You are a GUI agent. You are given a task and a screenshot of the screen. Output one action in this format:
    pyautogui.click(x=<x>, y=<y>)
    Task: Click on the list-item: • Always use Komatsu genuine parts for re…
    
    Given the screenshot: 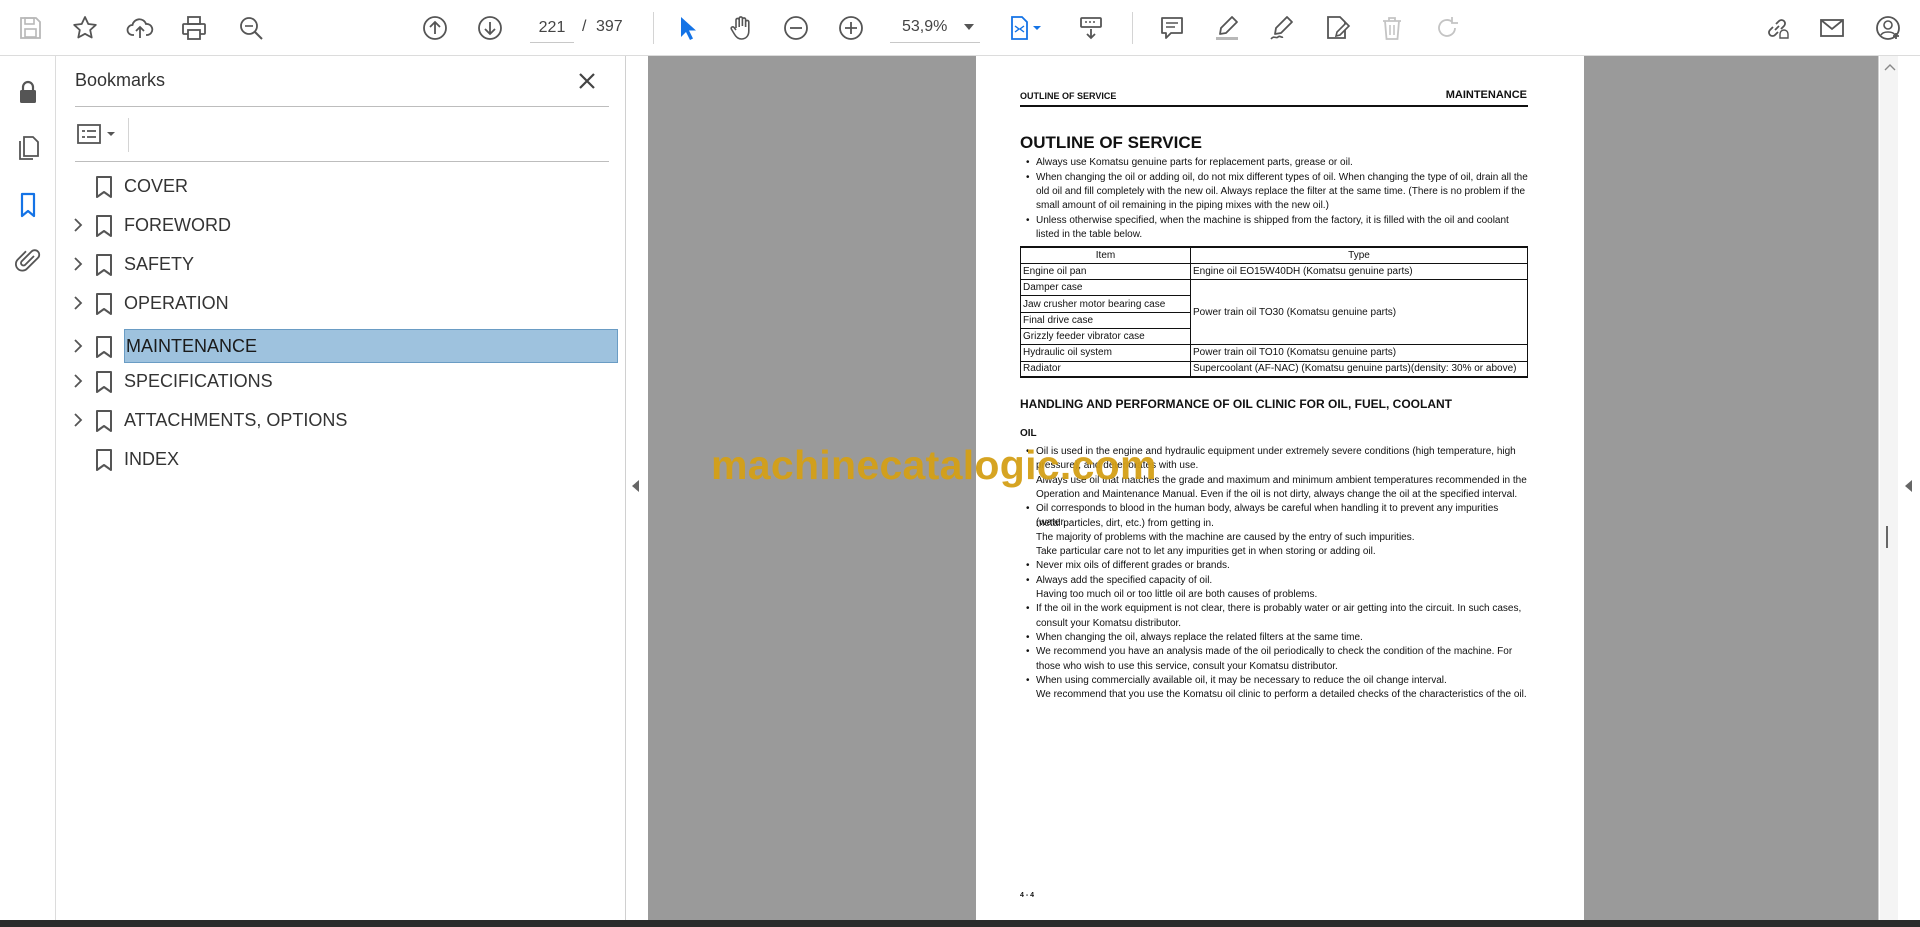 What is the action you would take?
    pyautogui.click(x=1189, y=162)
    